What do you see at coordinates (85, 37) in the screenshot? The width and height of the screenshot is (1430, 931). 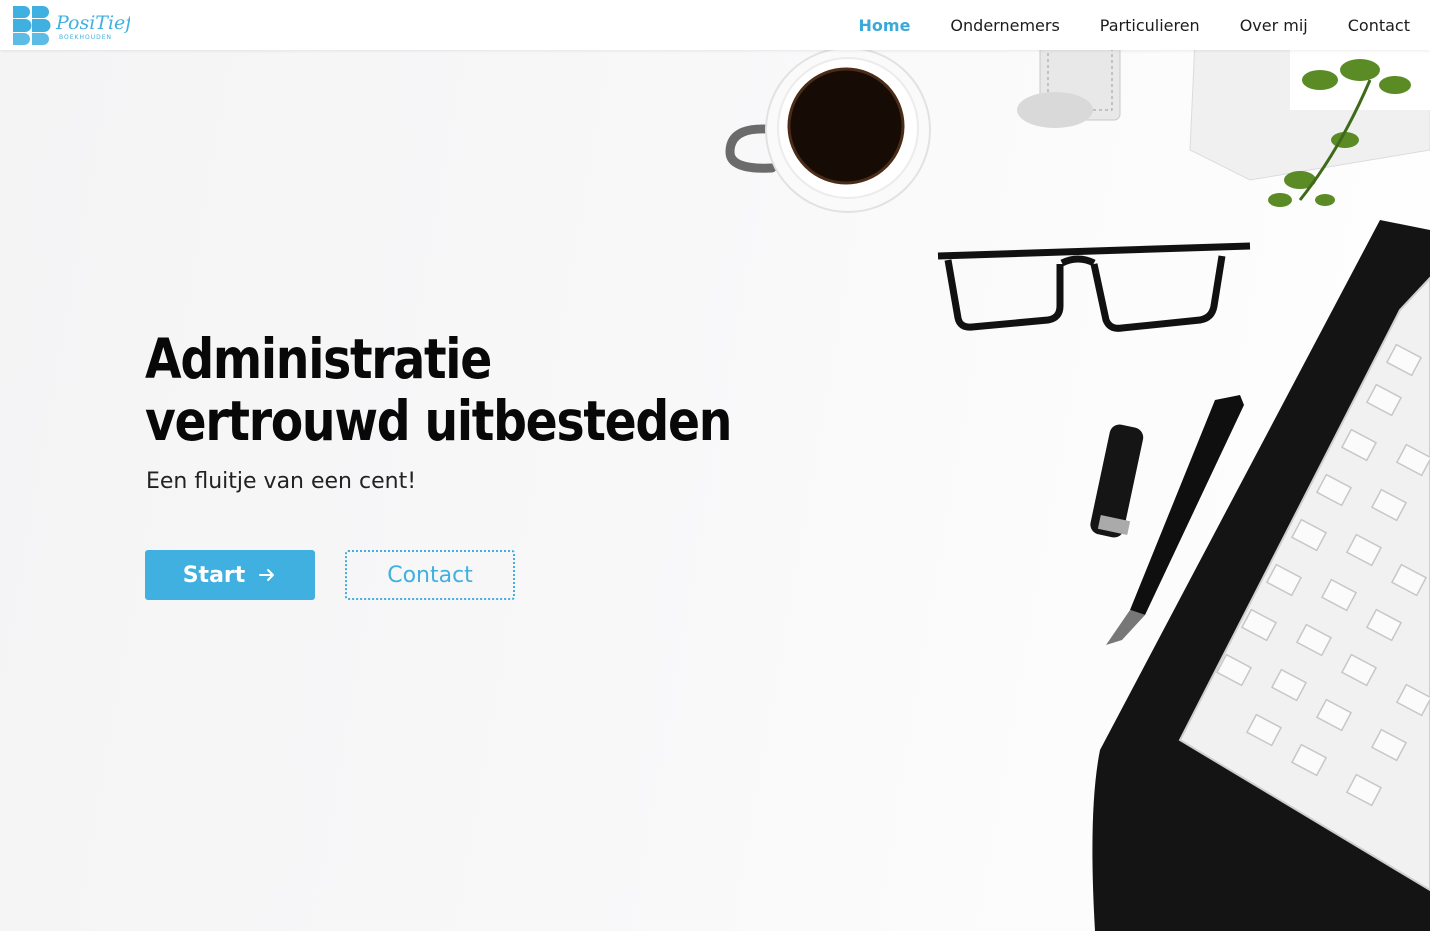 I see `logo-subtext: BOEKHOUDEN` at bounding box center [85, 37].